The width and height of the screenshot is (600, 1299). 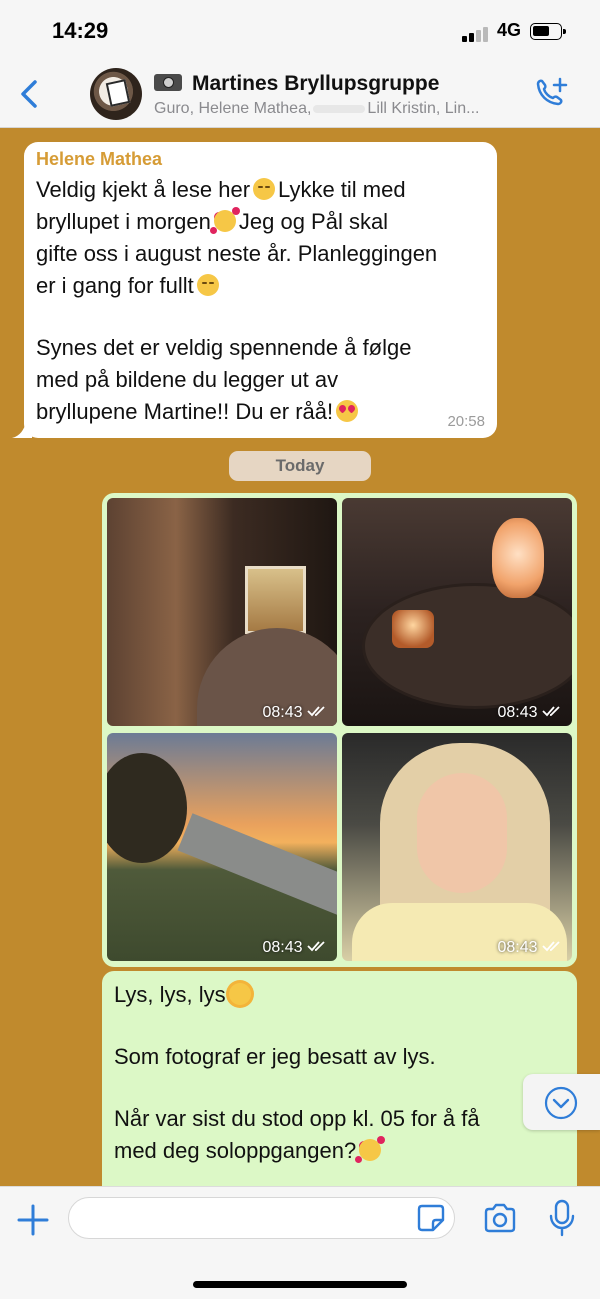 I want to click on battery-icon, so click(x=548, y=31).